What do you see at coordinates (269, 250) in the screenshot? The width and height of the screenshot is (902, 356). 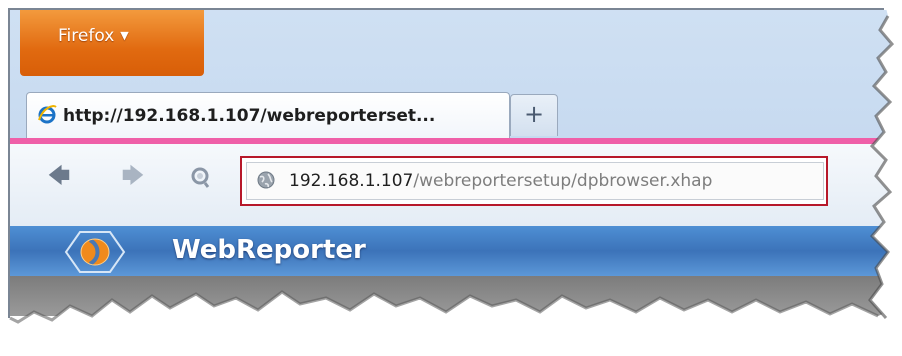 I see `app-title: WebReporter` at bounding box center [269, 250].